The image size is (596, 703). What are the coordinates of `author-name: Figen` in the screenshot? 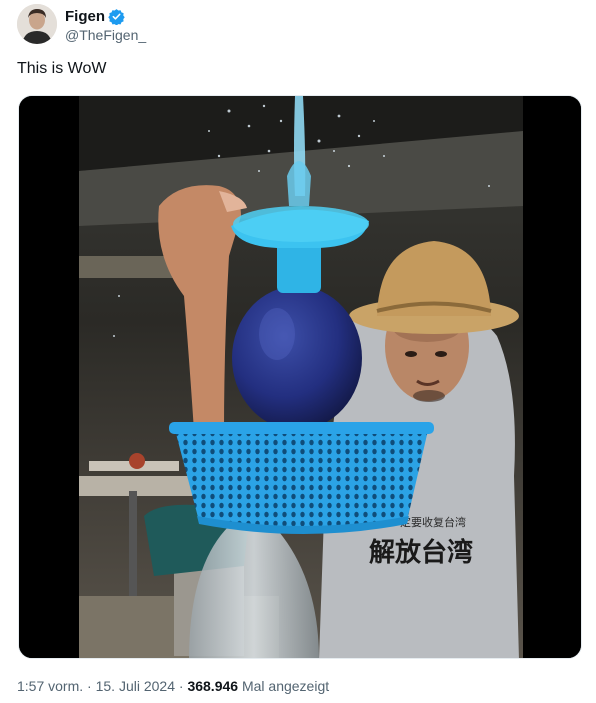 It's located at (85, 16).